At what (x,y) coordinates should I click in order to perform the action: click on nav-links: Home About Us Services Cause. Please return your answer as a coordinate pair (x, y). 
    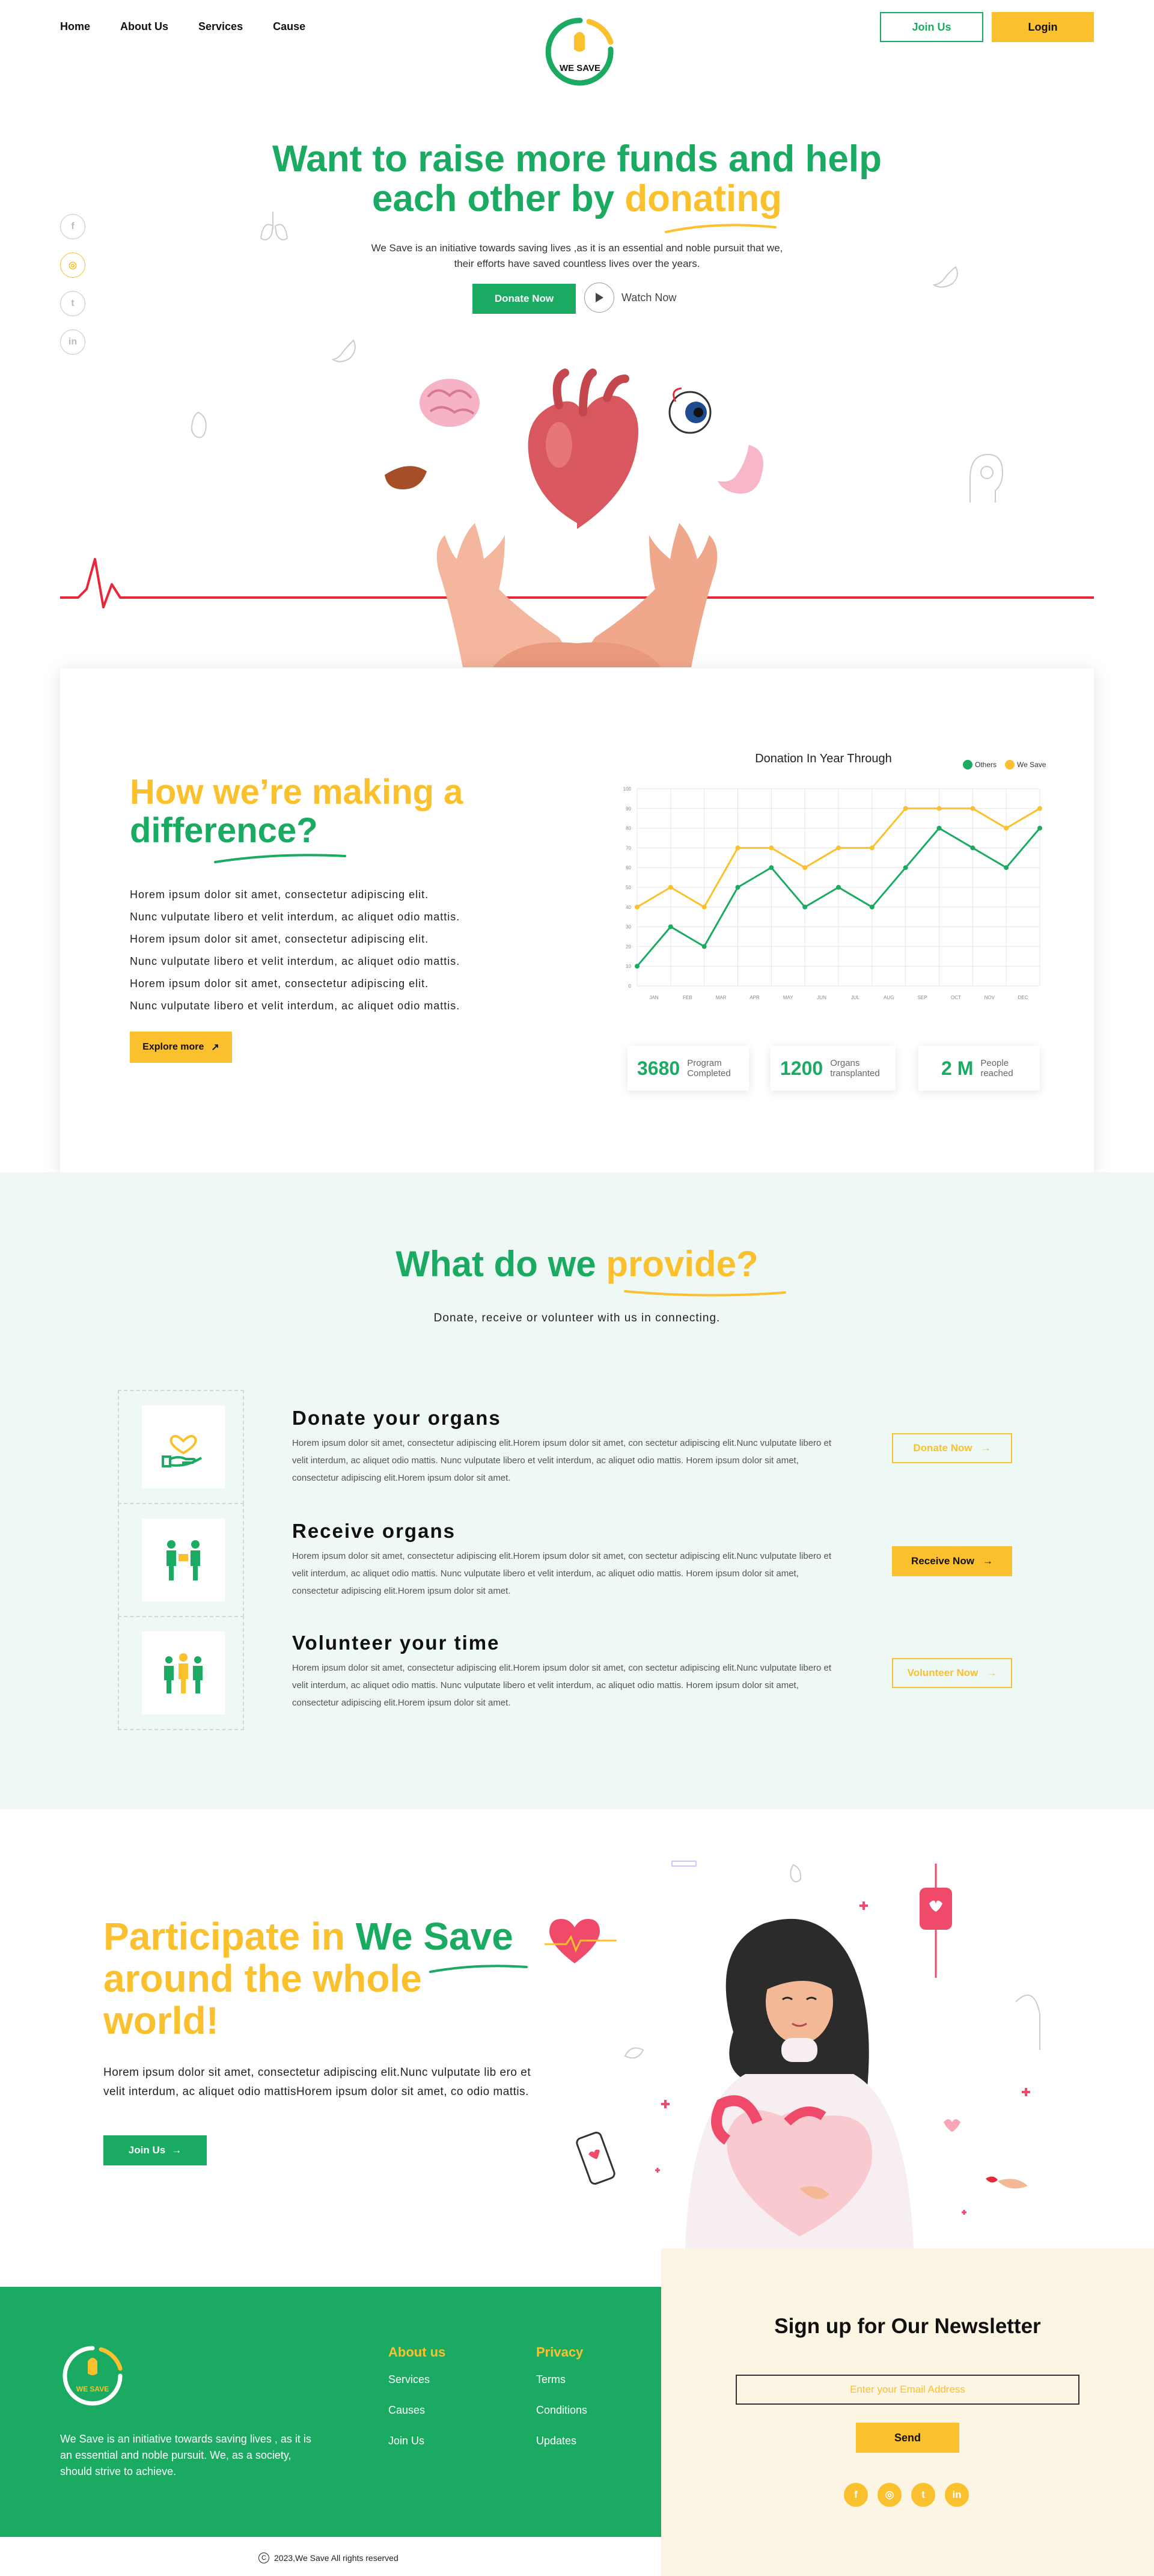
    Looking at the image, I should click on (183, 26).